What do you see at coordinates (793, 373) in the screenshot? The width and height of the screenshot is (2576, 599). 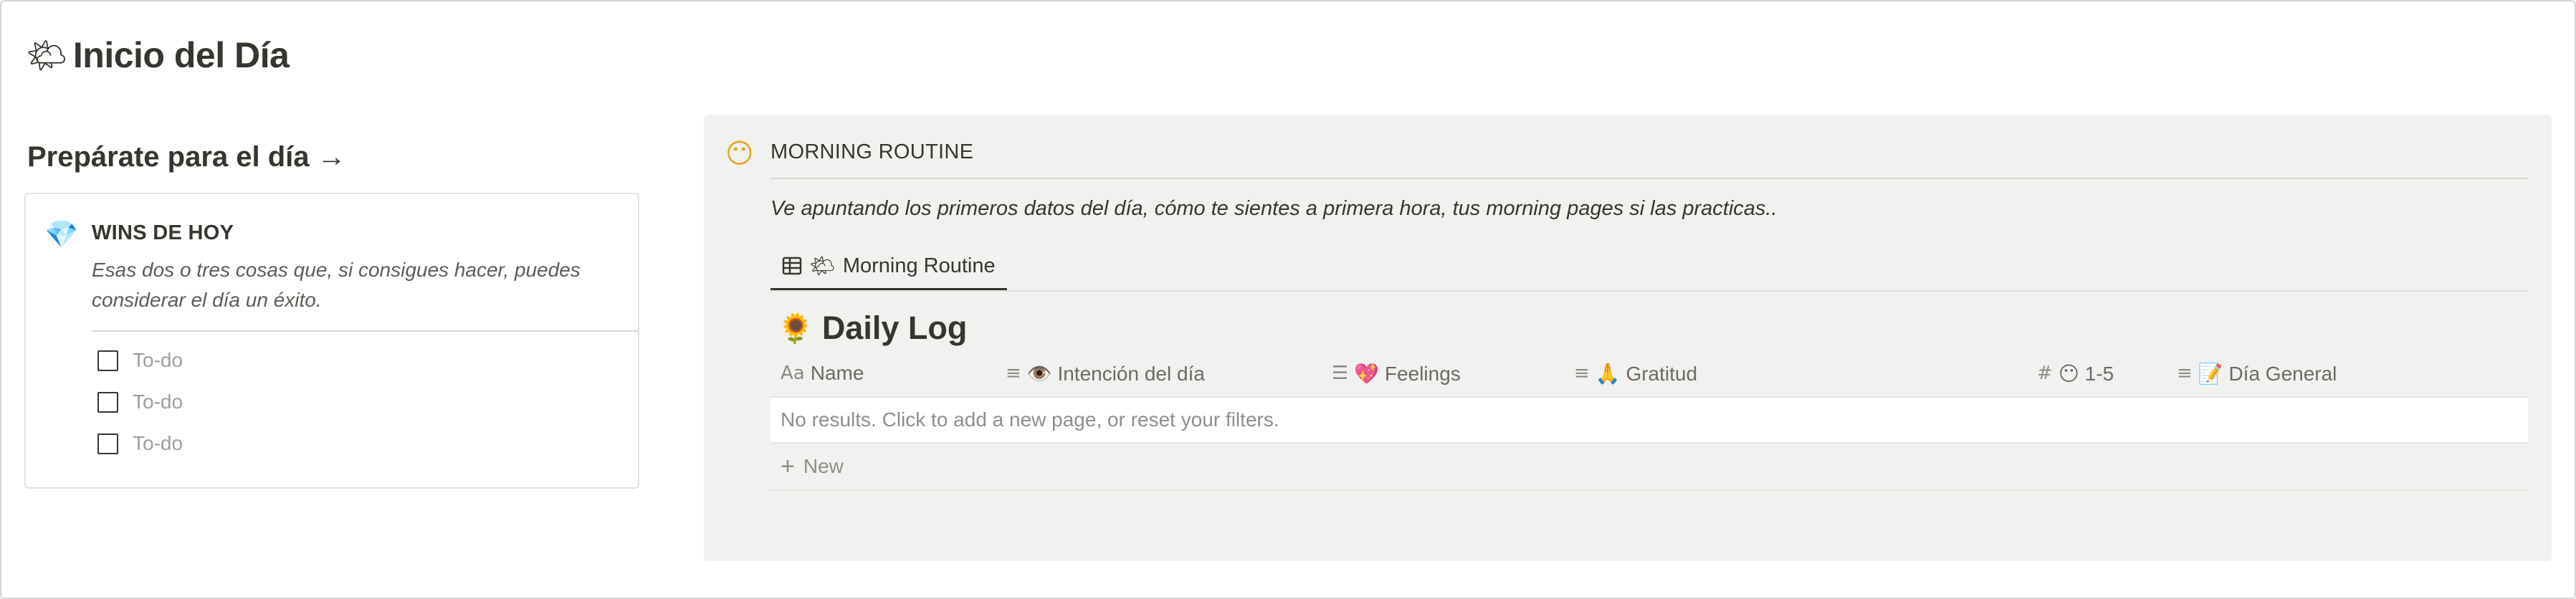 I see `text-aa-icon: Aa` at bounding box center [793, 373].